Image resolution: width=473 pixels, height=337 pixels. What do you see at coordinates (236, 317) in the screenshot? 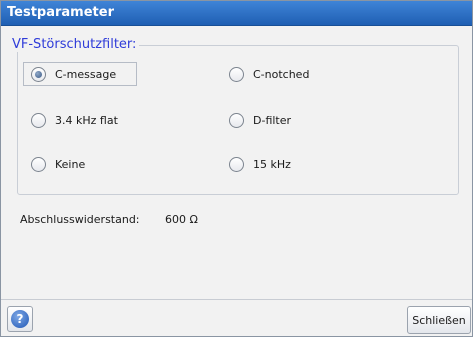
I see `button-bar` at bounding box center [236, 317].